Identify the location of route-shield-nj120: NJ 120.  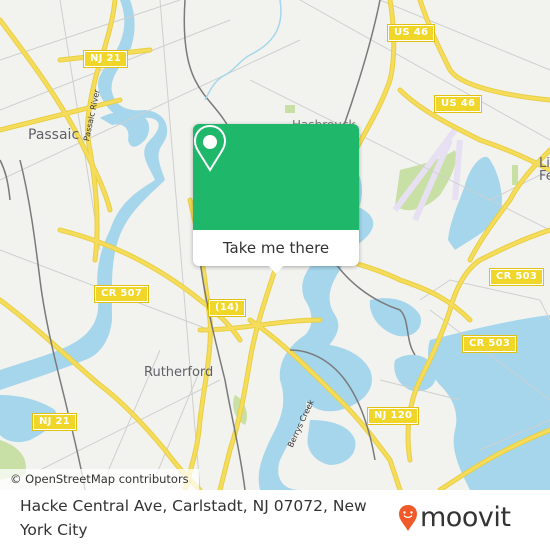
(393, 416).